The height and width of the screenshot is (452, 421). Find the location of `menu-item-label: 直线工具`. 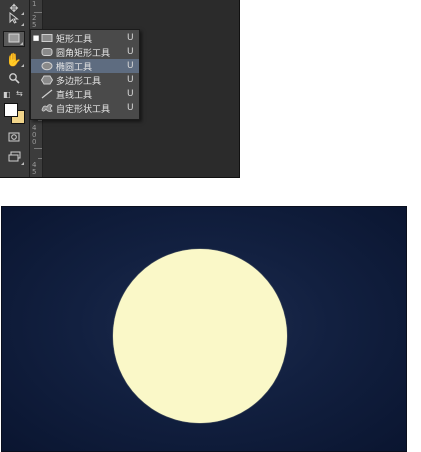

menu-item-label: 直线工具 is located at coordinates (74, 95).